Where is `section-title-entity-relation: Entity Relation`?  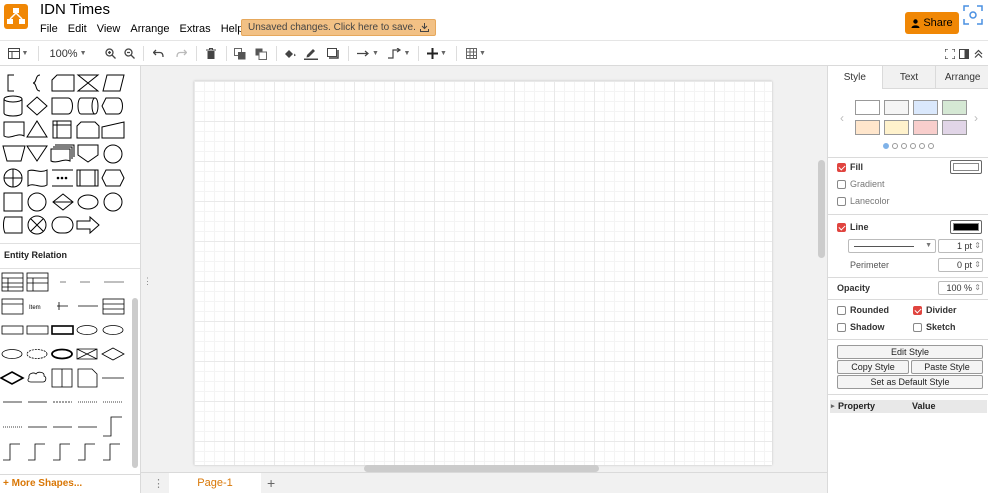 section-title-entity-relation: Entity Relation is located at coordinates (35, 255).